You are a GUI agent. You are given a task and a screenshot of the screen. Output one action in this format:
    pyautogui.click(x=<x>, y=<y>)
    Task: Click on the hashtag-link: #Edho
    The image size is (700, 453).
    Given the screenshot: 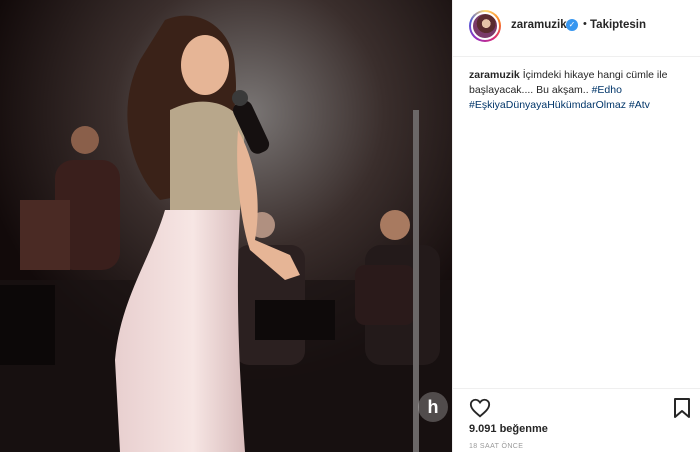 What is the action you would take?
    pyautogui.click(x=607, y=90)
    